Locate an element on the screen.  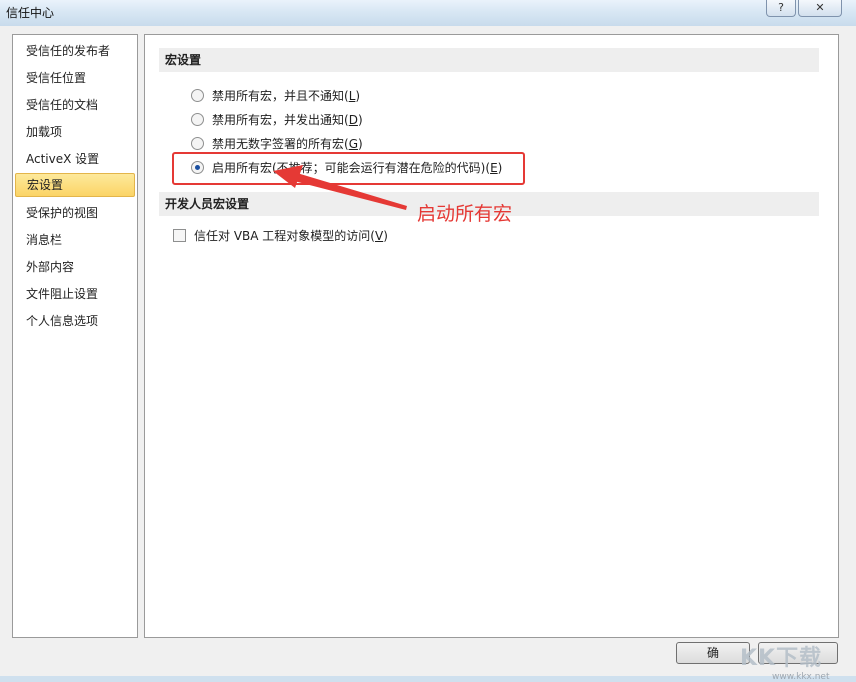
radio-disable-unsigned is located at coordinates (197, 143).